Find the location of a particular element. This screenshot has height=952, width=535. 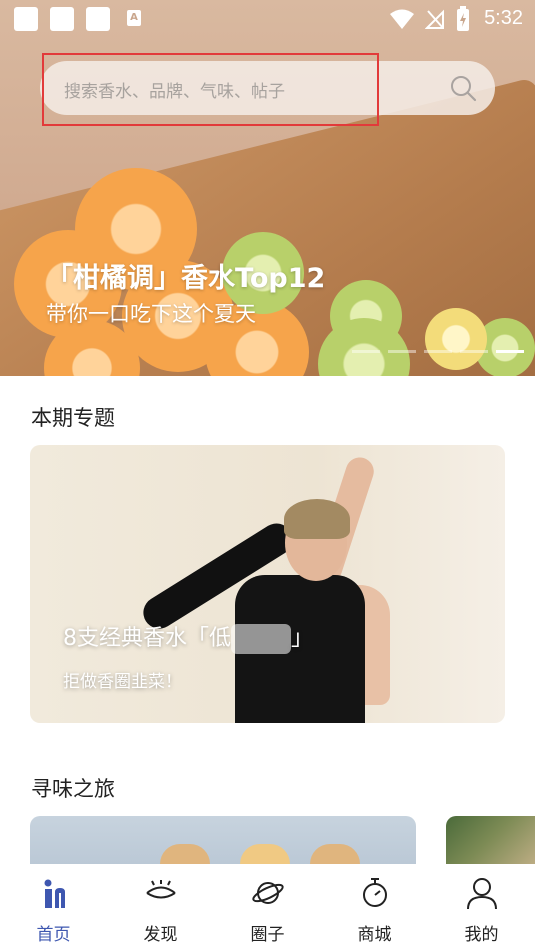

search-icon is located at coordinates (463, 88).